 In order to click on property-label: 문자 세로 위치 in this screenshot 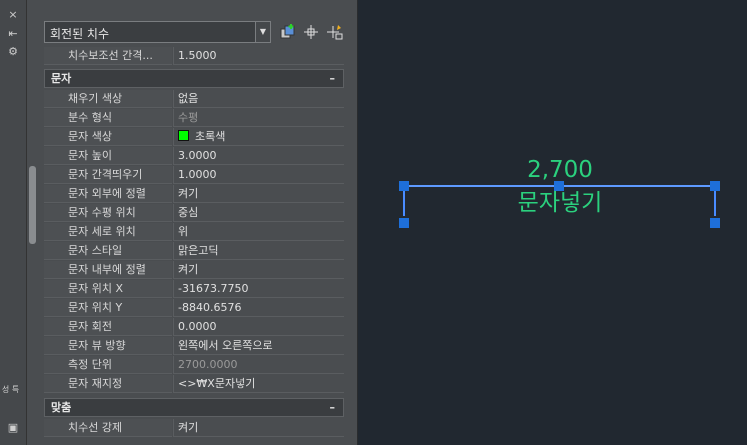, I will do `click(108, 232)`.